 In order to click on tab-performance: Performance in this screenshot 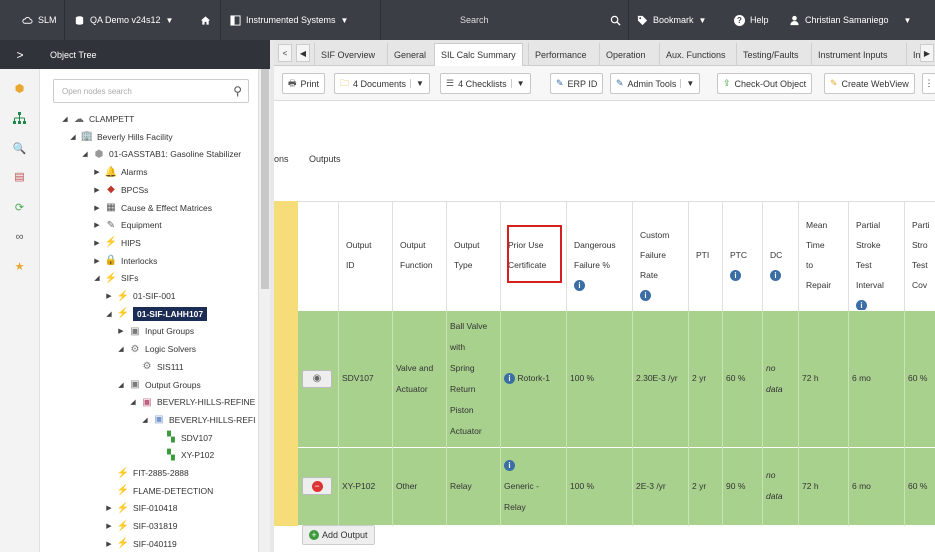, I will do `click(560, 54)`.